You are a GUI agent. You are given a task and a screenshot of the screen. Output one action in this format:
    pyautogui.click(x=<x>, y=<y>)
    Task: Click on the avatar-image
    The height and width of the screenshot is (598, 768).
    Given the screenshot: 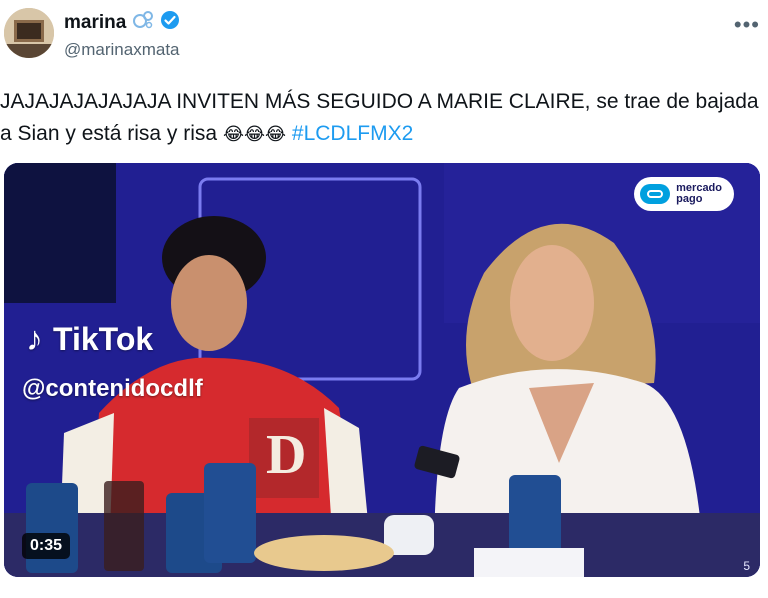 What is the action you would take?
    pyautogui.click(x=29, y=33)
    